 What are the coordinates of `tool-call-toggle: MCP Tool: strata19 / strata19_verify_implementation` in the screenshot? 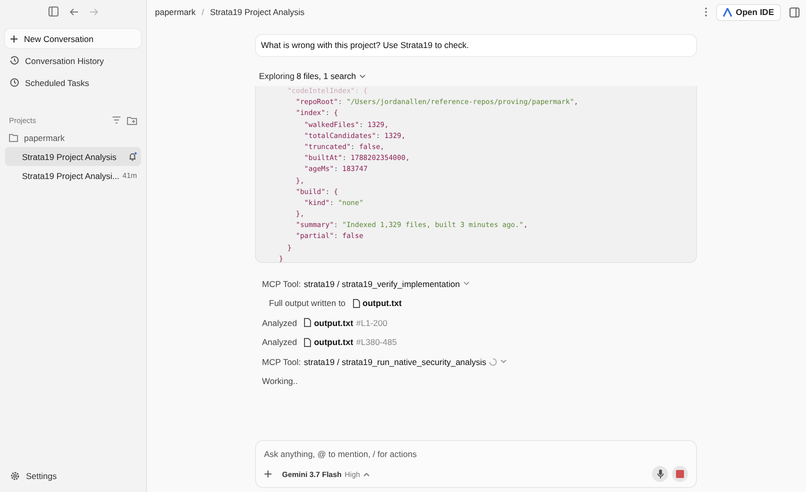 It's located at (366, 283).